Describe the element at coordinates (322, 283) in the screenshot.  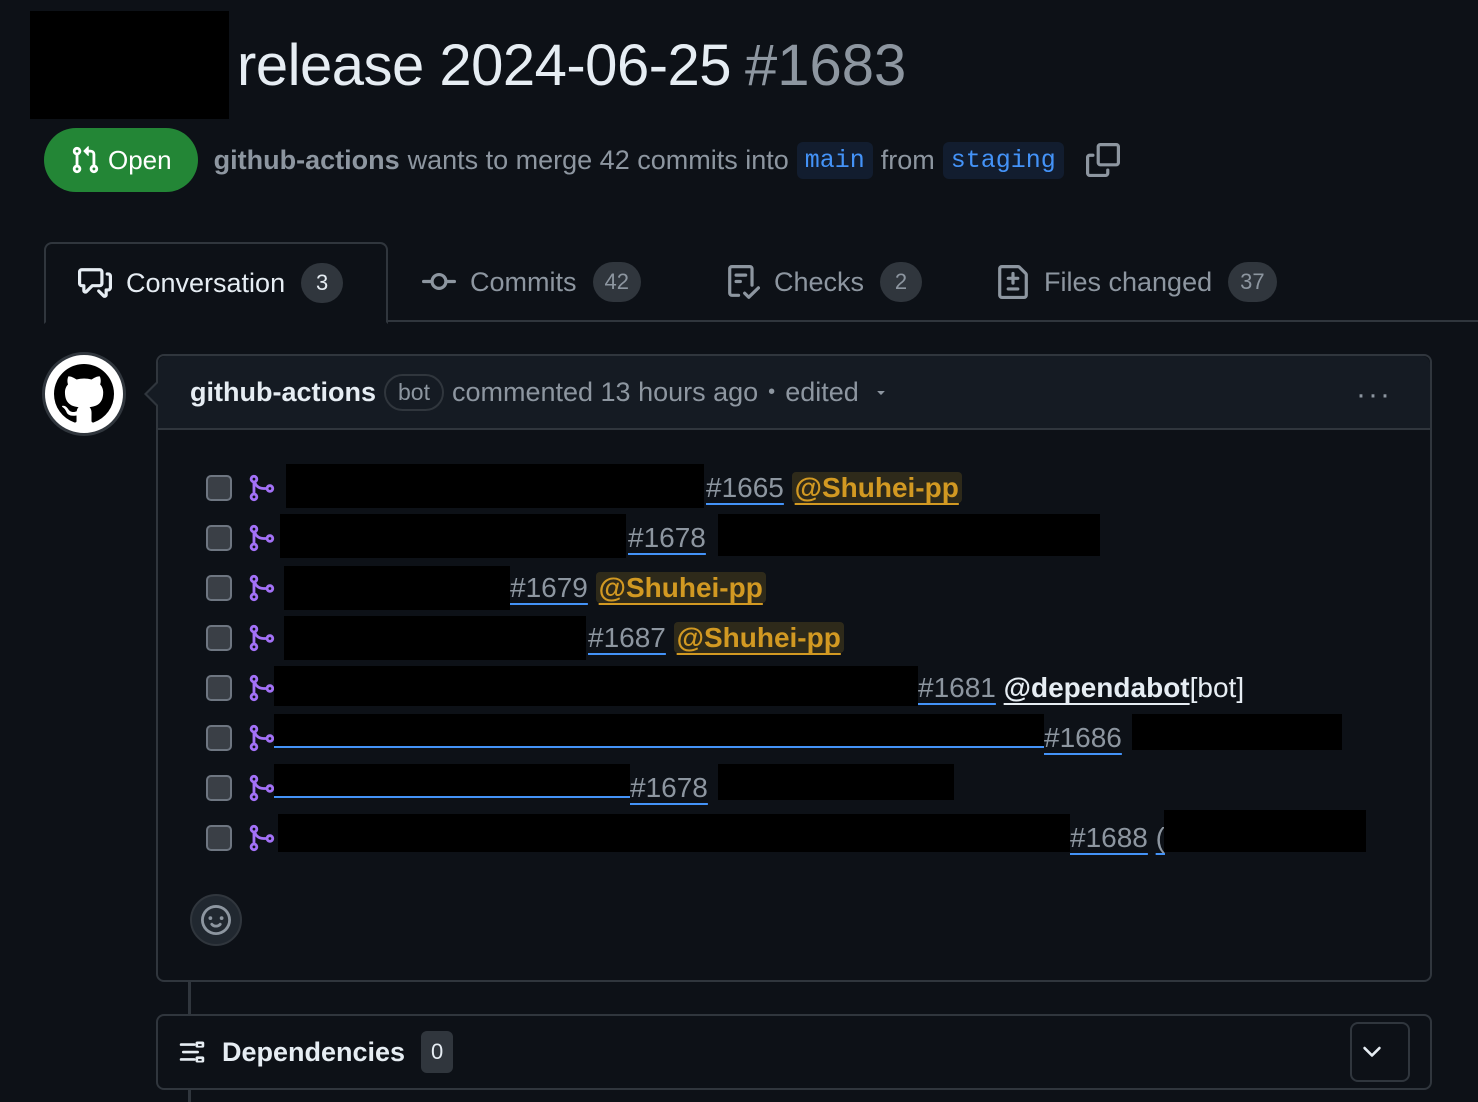
I see `tab-counter: 3` at that location.